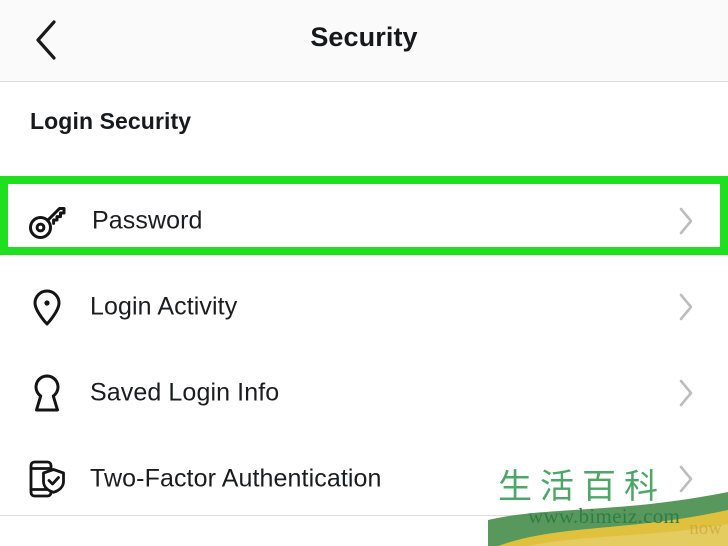 The height and width of the screenshot is (546, 728). I want to click on phone-shield-check-icon, so click(47, 479).